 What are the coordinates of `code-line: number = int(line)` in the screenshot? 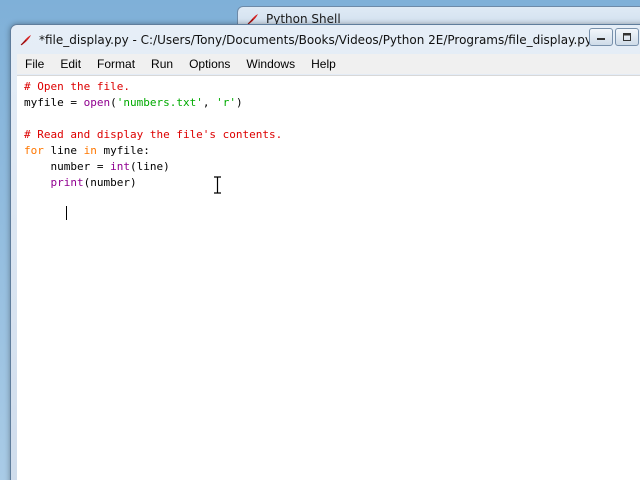 It's located at (153, 167).